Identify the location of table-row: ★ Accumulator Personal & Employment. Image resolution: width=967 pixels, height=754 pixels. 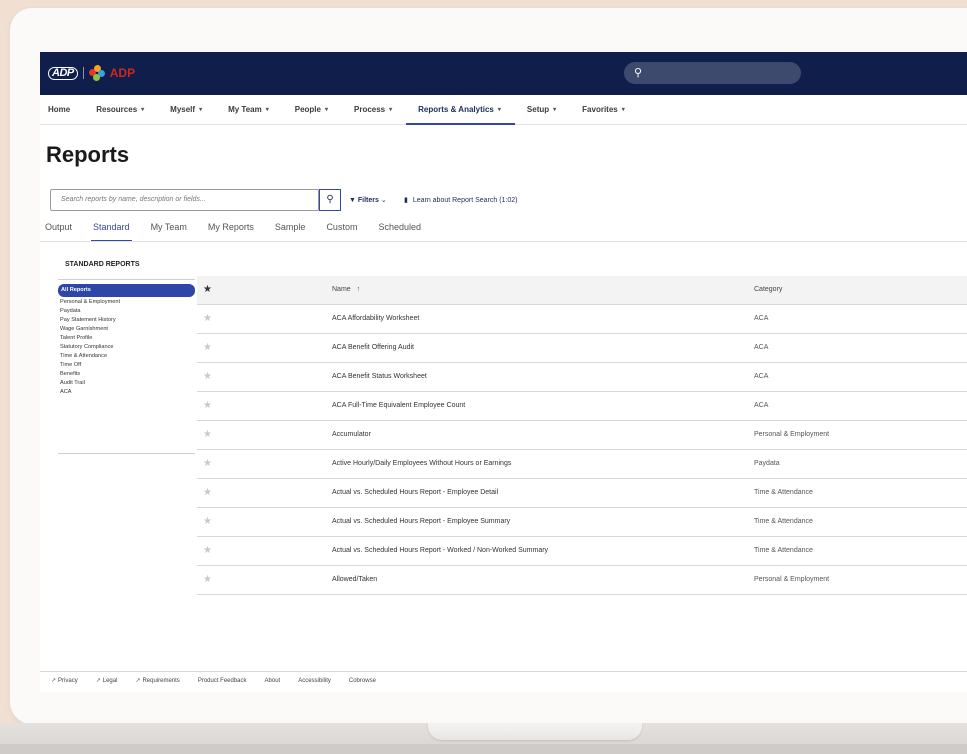
(582, 435).